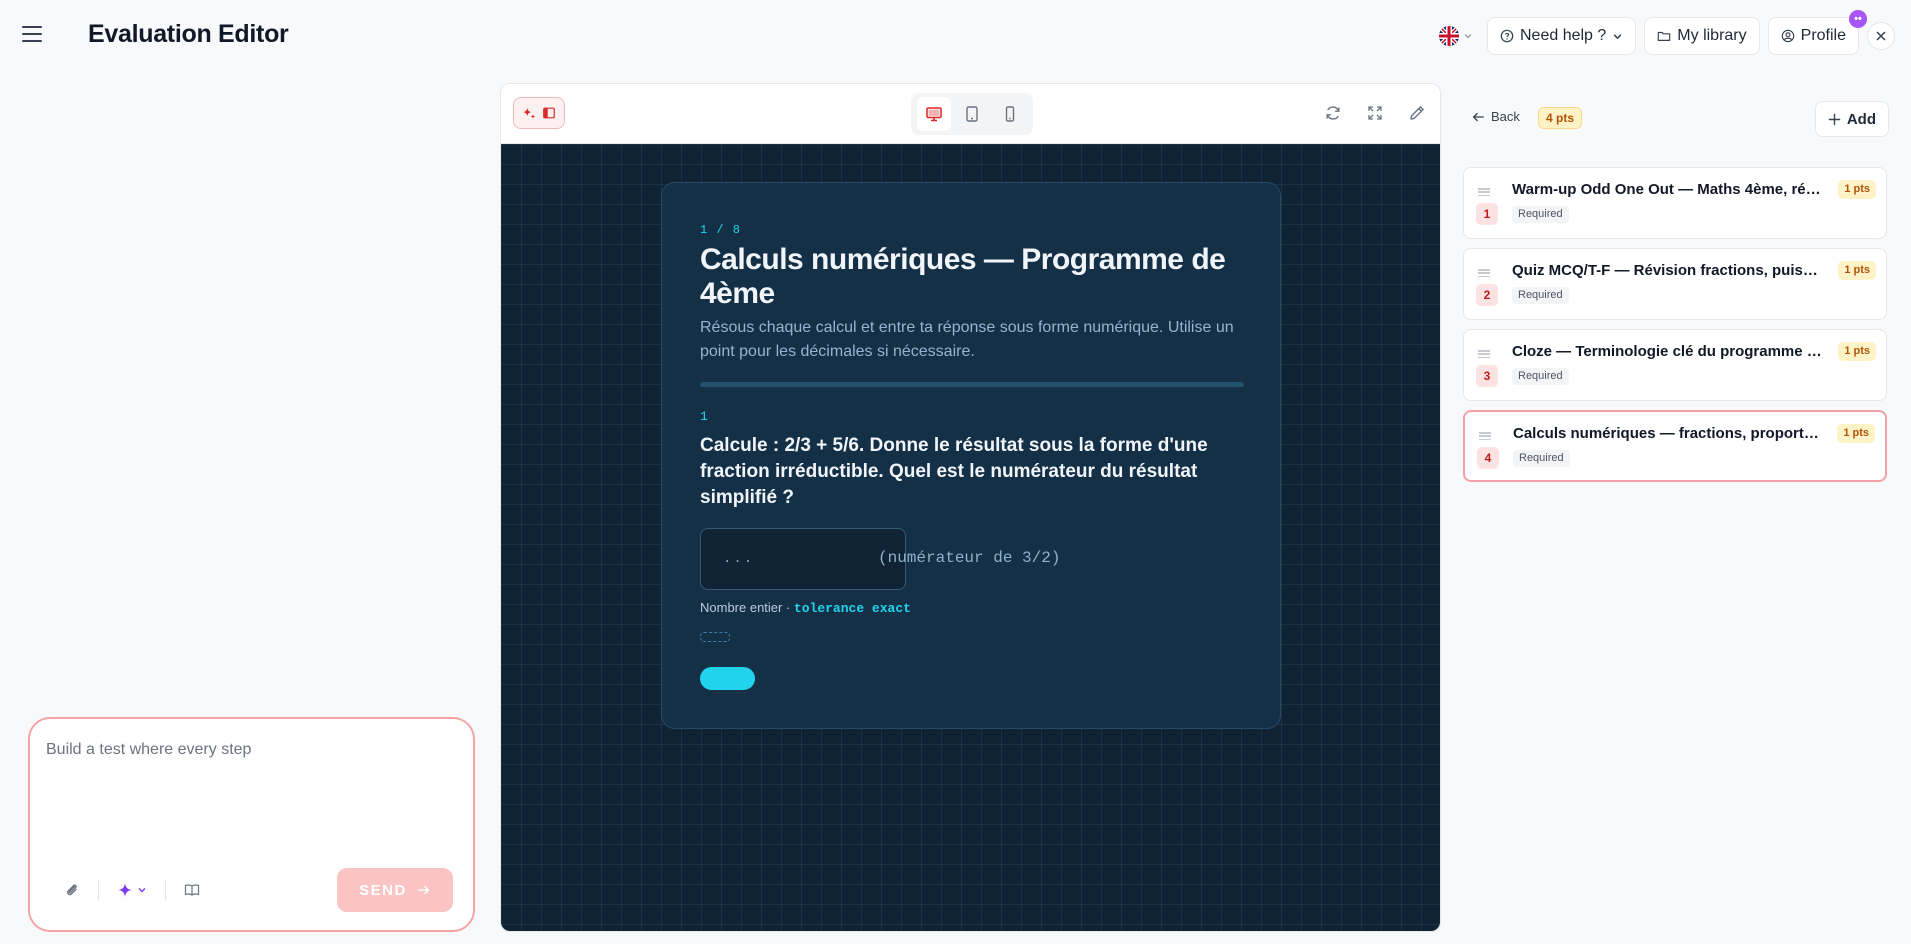 The image size is (1911, 944). What do you see at coordinates (1488, 458) in the screenshot?
I see `step-number: 4` at bounding box center [1488, 458].